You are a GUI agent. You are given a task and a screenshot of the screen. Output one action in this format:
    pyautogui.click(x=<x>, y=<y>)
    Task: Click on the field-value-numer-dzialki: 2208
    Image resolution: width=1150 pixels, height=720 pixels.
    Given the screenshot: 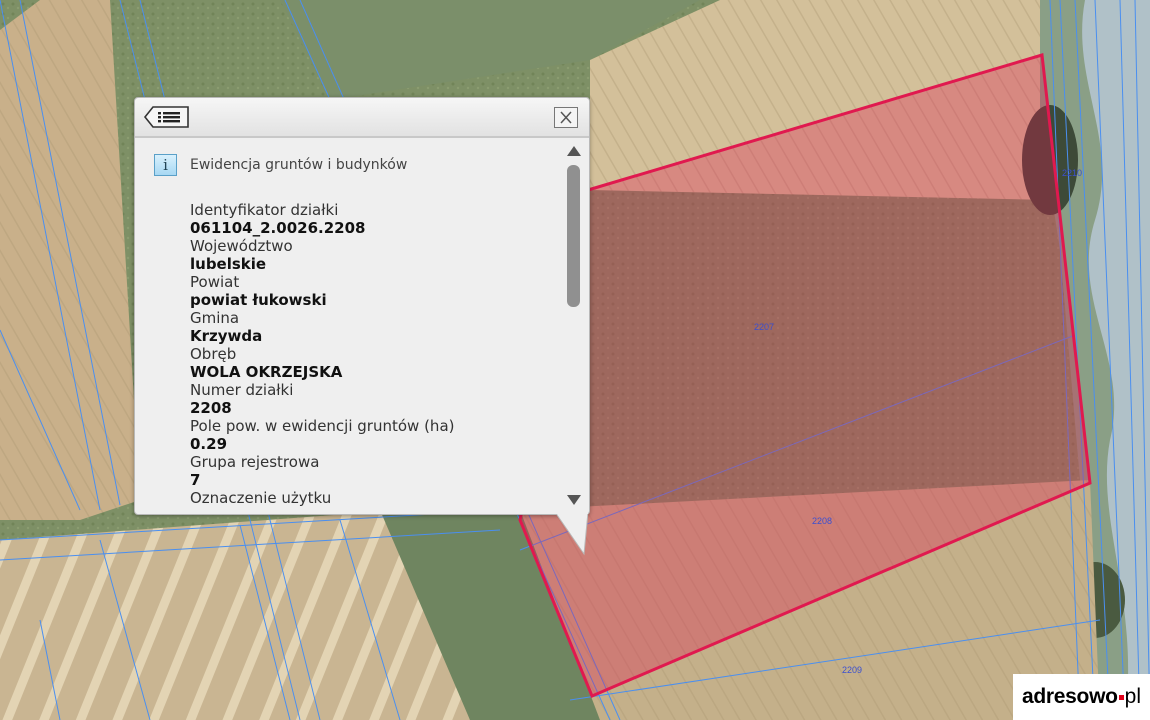 What is the action you would take?
    pyautogui.click(x=211, y=408)
    